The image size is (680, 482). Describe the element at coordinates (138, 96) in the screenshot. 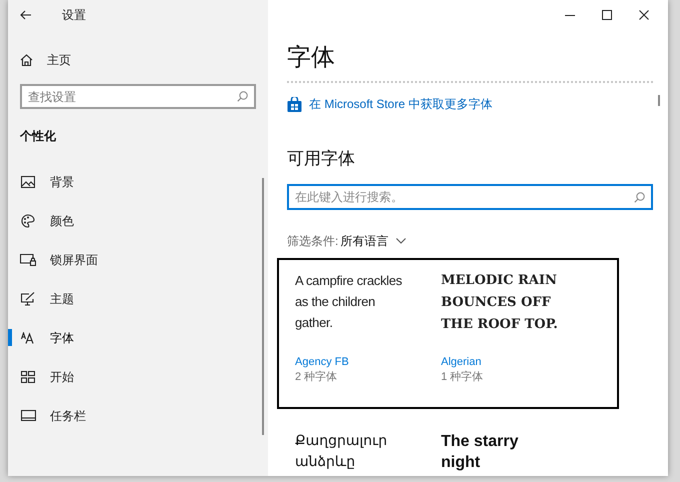

I see `search-field: 查找设置` at that location.